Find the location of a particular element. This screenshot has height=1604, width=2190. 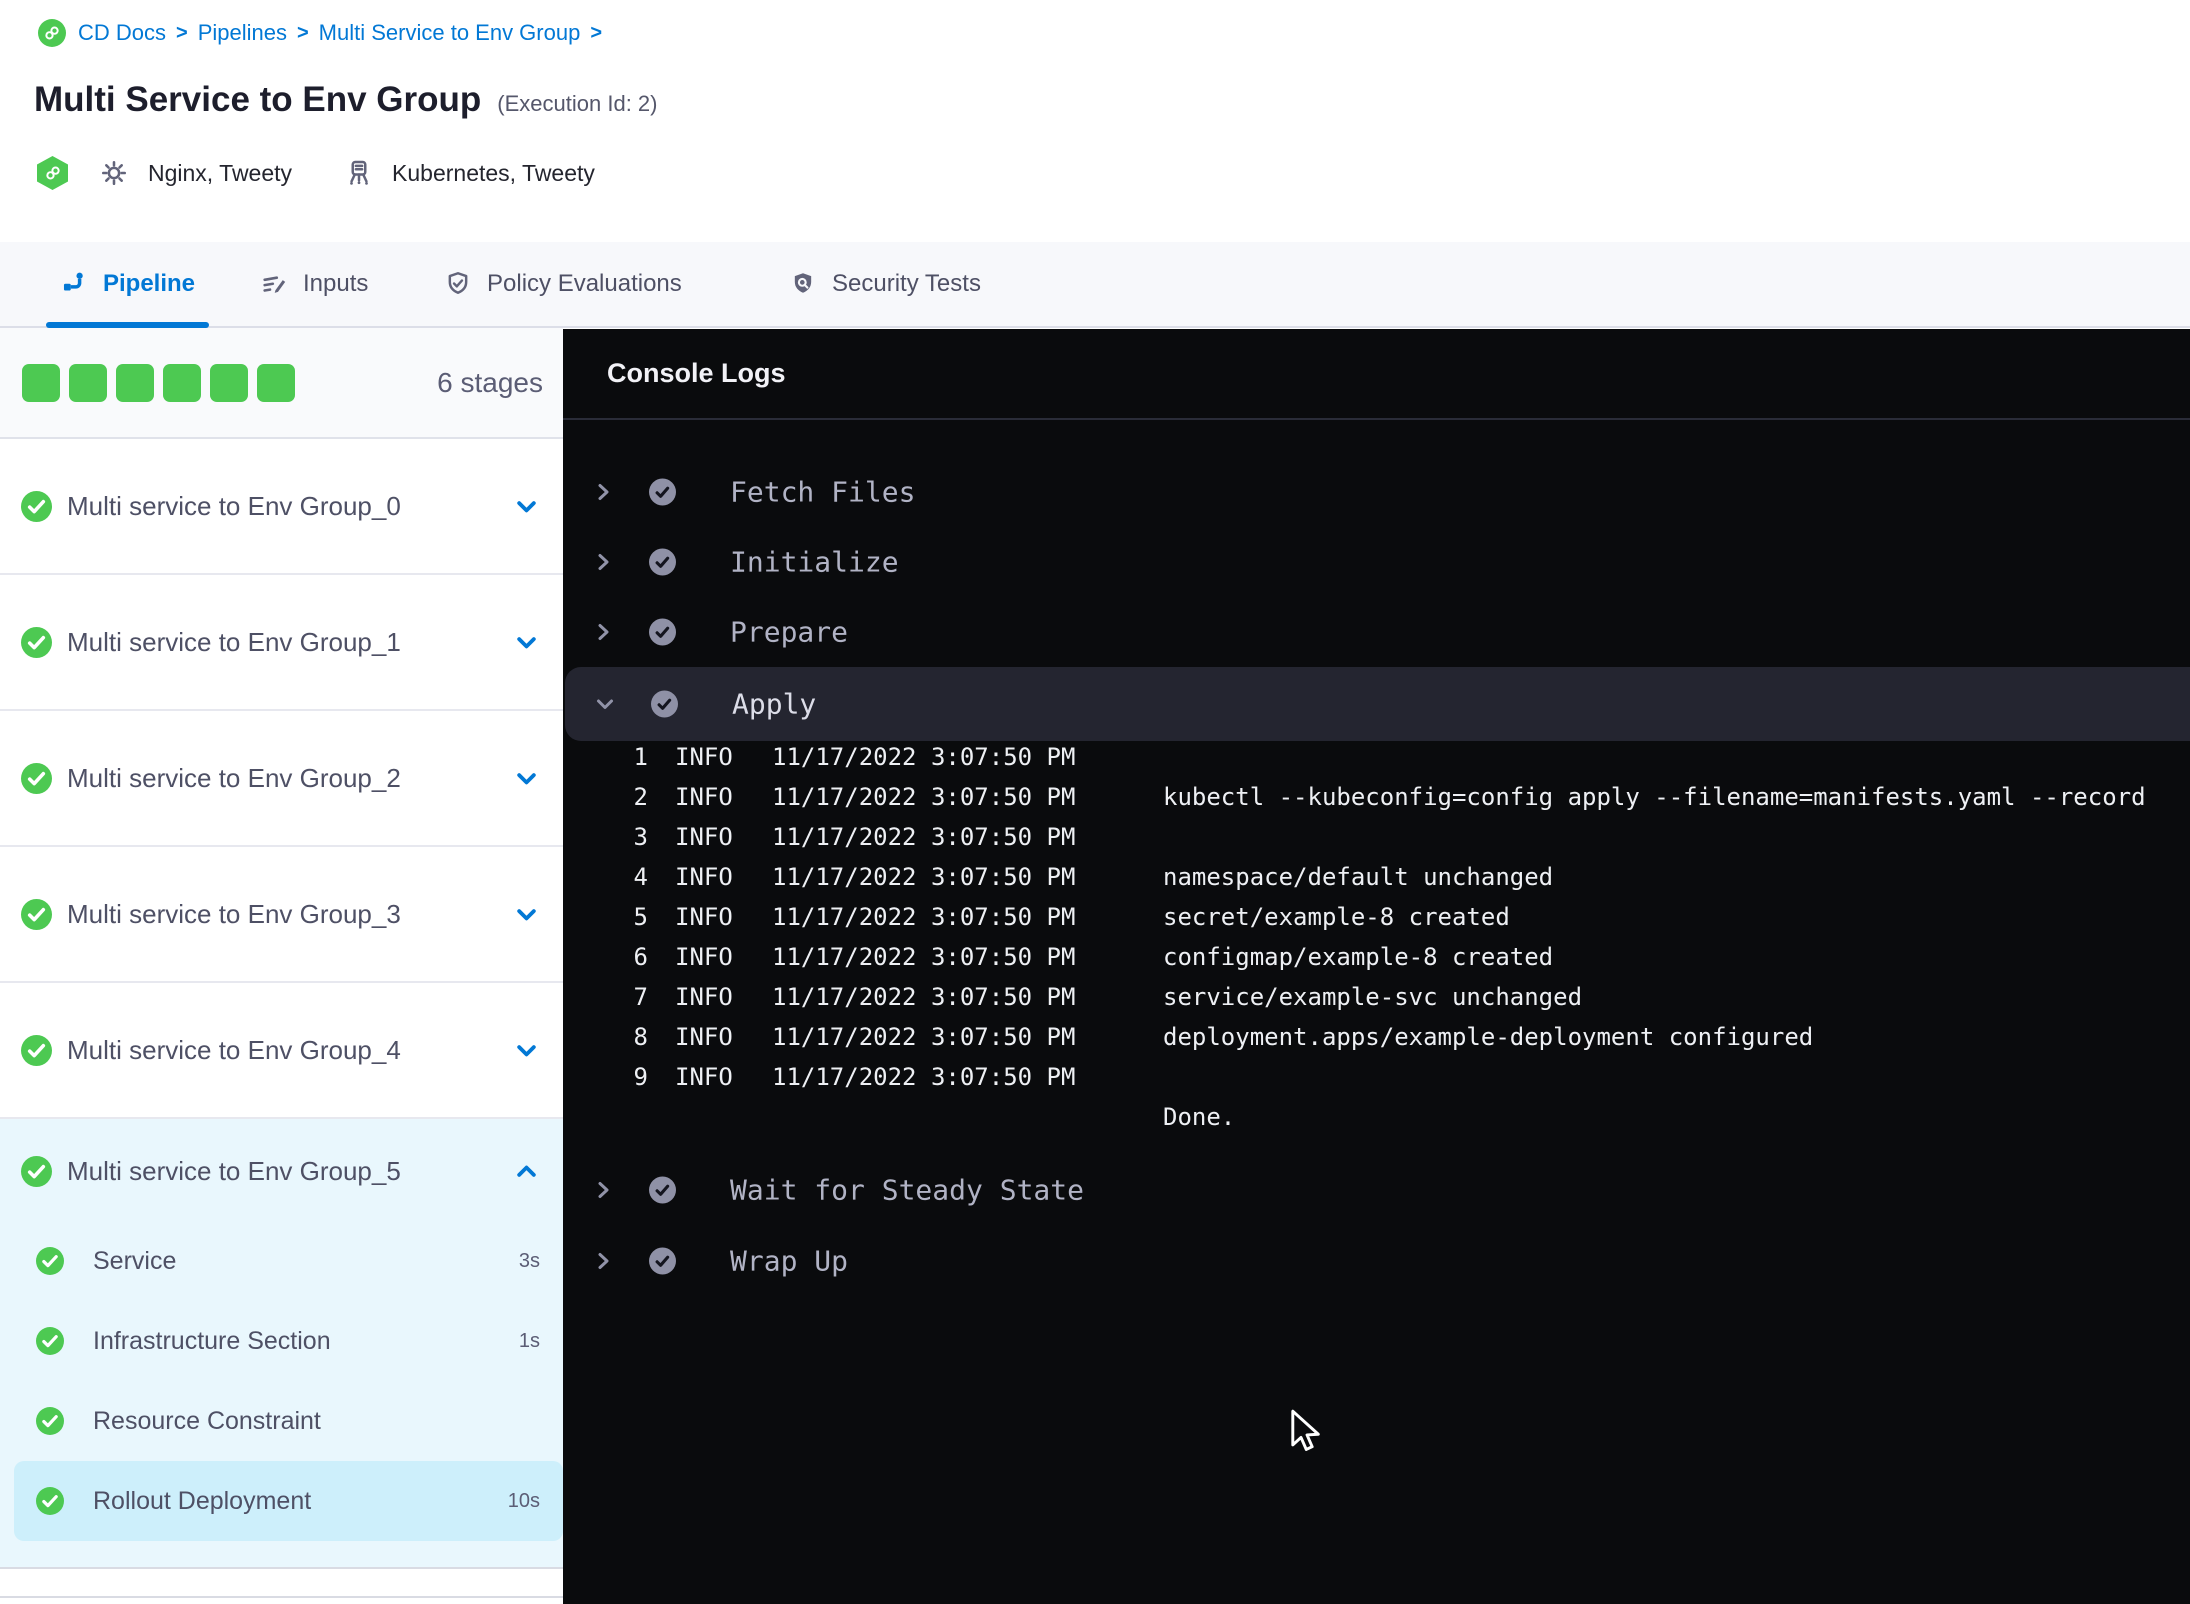

step-duration: 3s is located at coordinates (529, 1260).